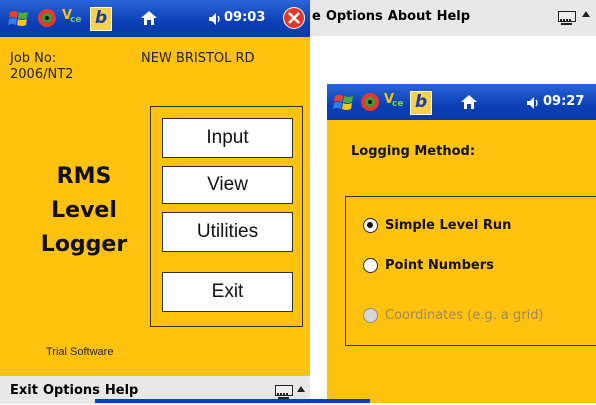 The width and height of the screenshot is (596, 405). I want to click on main-menu: Exit Options Help, so click(76, 390).